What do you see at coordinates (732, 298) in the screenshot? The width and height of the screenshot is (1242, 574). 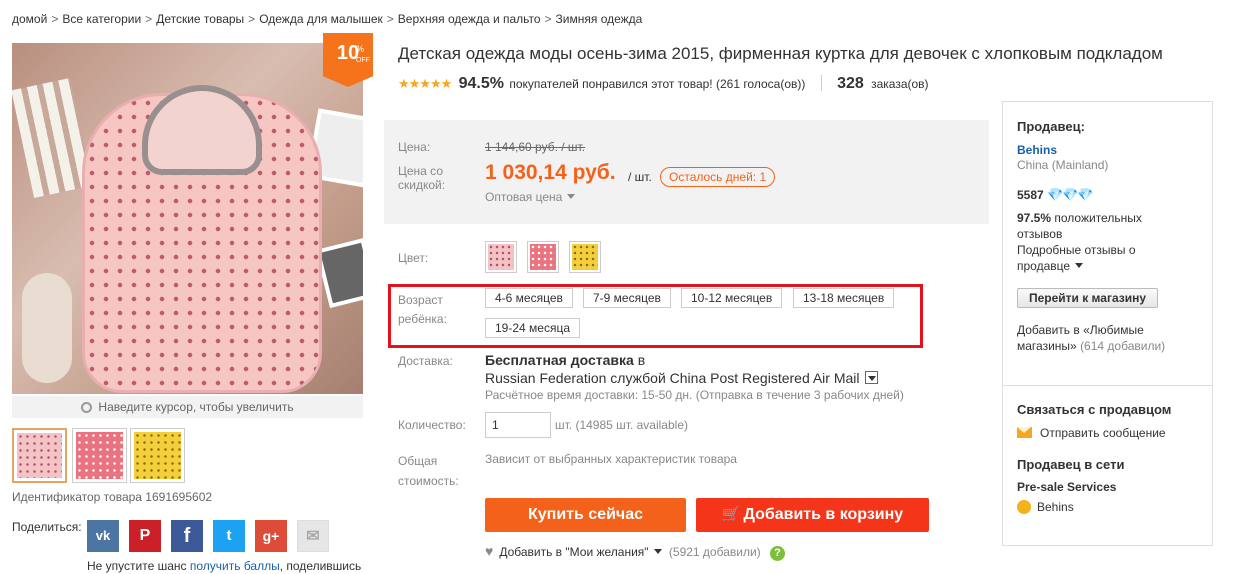 I see `size-option-10-12: 10-12 месяцев` at bounding box center [732, 298].